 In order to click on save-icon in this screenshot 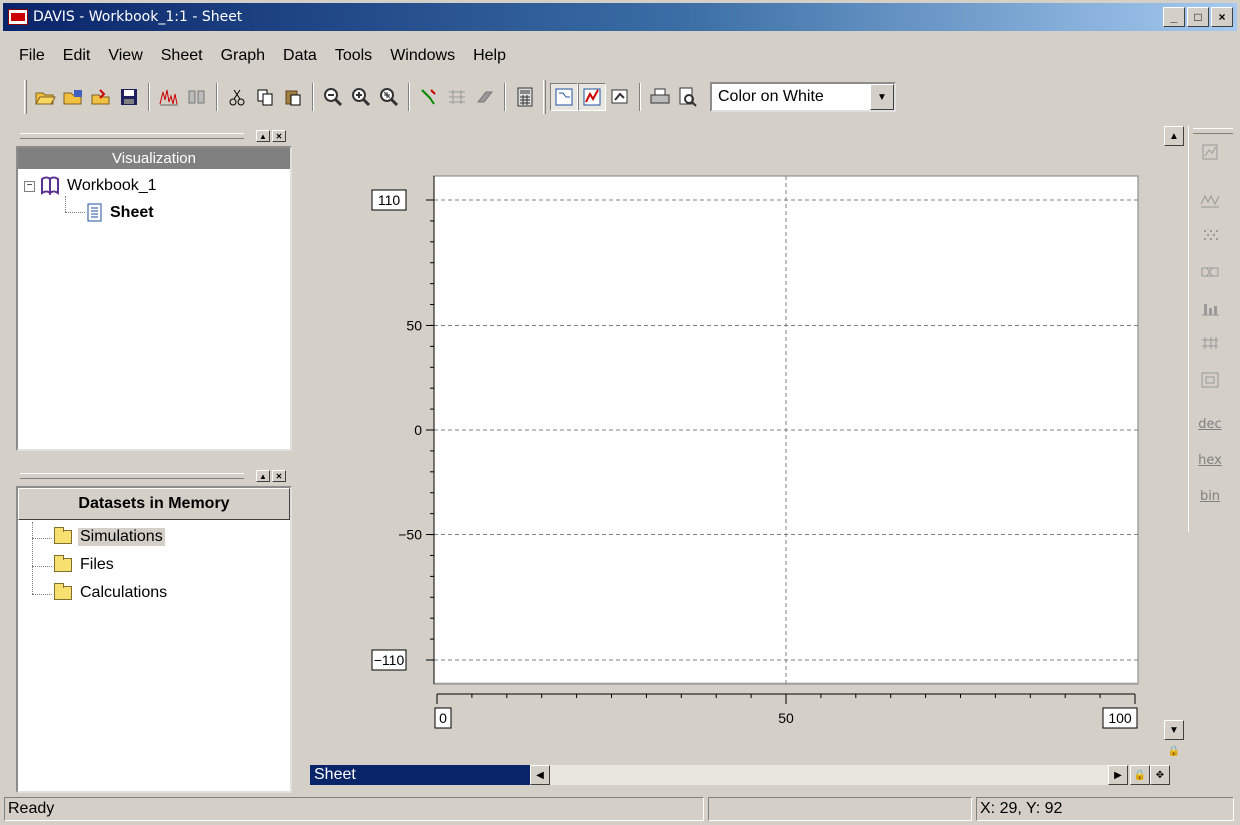, I will do `click(129, 97)`.